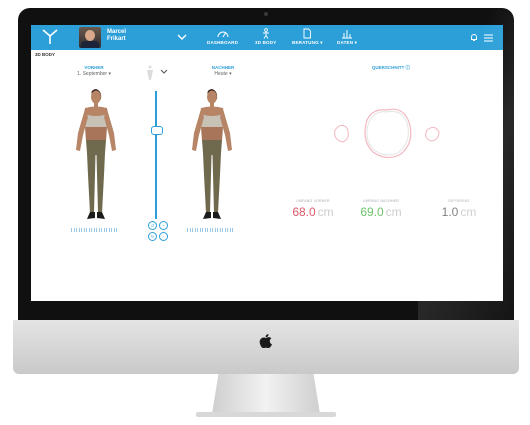 Image resolution: width=530 pixels, height=425 pixels. I want to click on timeline-slider-thumb, so click(157, 130).